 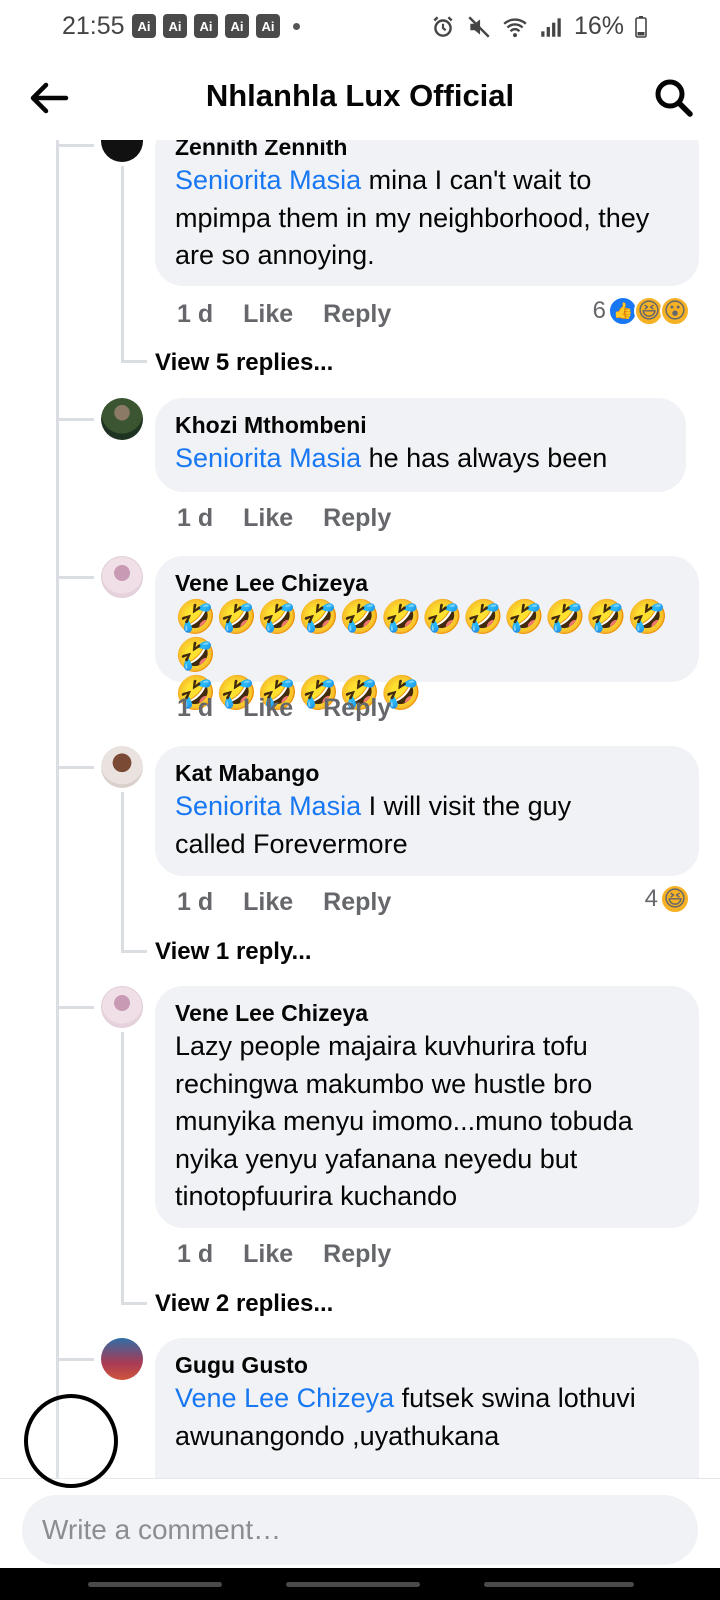 I want to click on reaction-count: 4, so click(x=651, y=898).